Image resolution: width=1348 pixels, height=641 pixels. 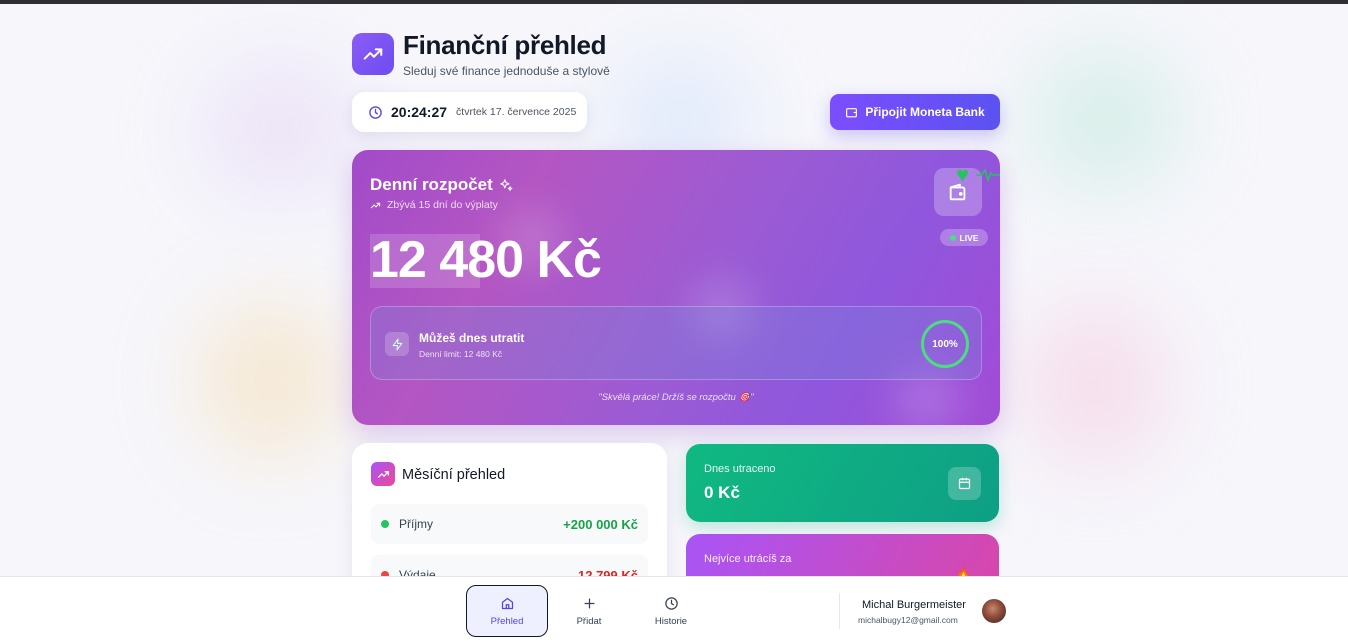 I want to click on sparkles-icon, so click(x=506, y=185).